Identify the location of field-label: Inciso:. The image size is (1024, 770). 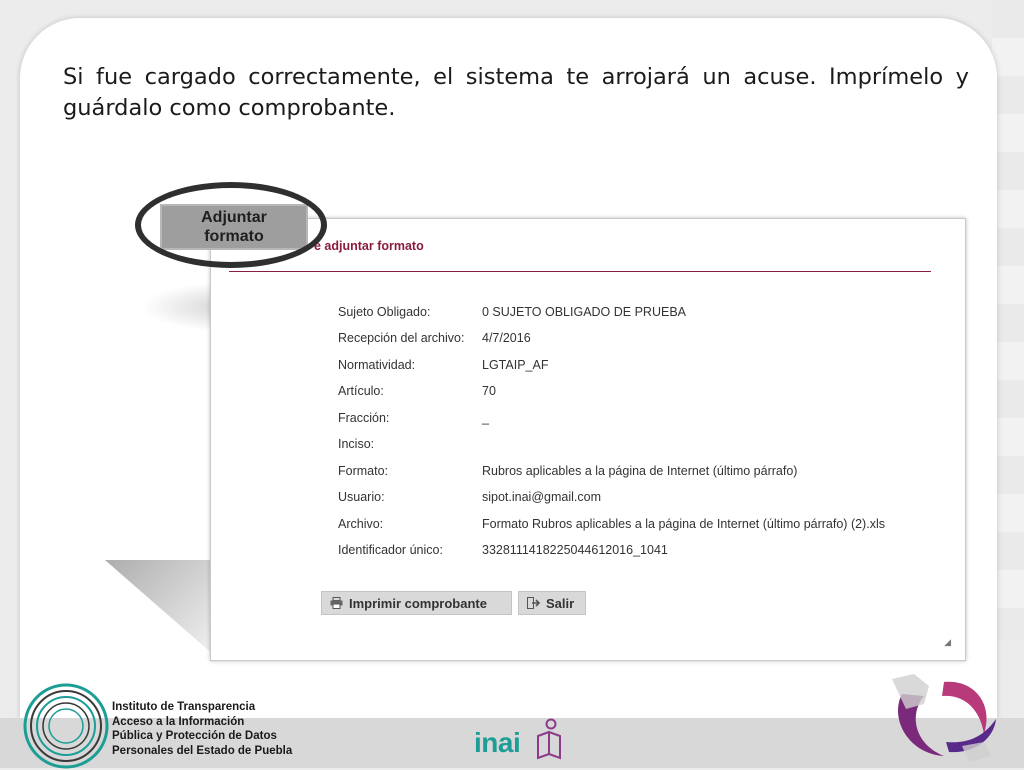
(356, 444).